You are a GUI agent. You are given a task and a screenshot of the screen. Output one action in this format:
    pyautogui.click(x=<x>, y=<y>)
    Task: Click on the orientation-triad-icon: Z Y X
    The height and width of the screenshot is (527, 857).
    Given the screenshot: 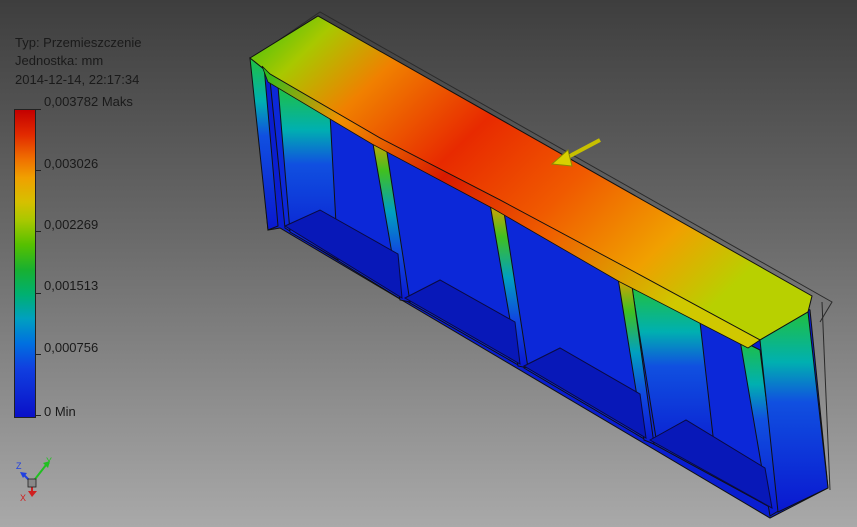 What is the action you would take?
    pyautogui.click(x=35, y=480)
    